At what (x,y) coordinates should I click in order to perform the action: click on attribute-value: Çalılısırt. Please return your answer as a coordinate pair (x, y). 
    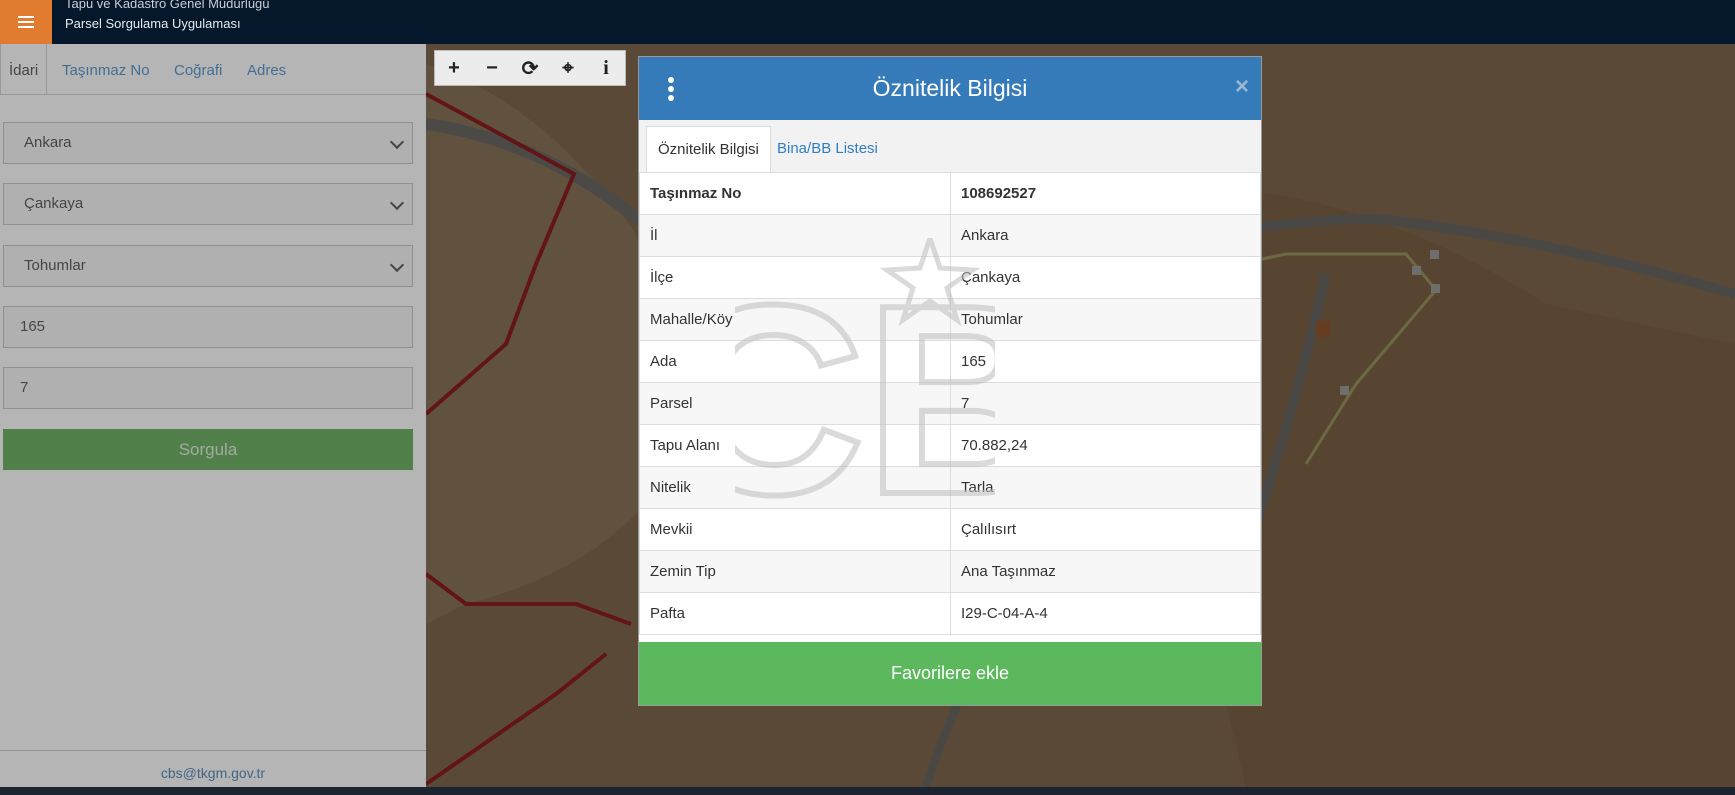
    Looking at the image, I should click on (1105, 529).